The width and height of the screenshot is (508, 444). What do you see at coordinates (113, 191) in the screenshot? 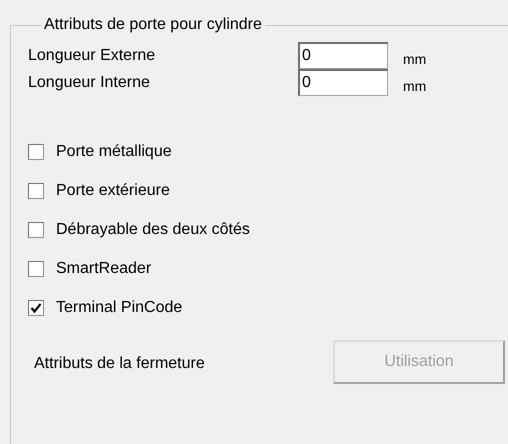
I see `checkbox-label: Porte extérieure` at bounding box center [113, 191].